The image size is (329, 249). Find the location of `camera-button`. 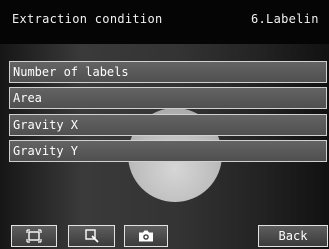

camera-button is located at coordinates (146, 236).